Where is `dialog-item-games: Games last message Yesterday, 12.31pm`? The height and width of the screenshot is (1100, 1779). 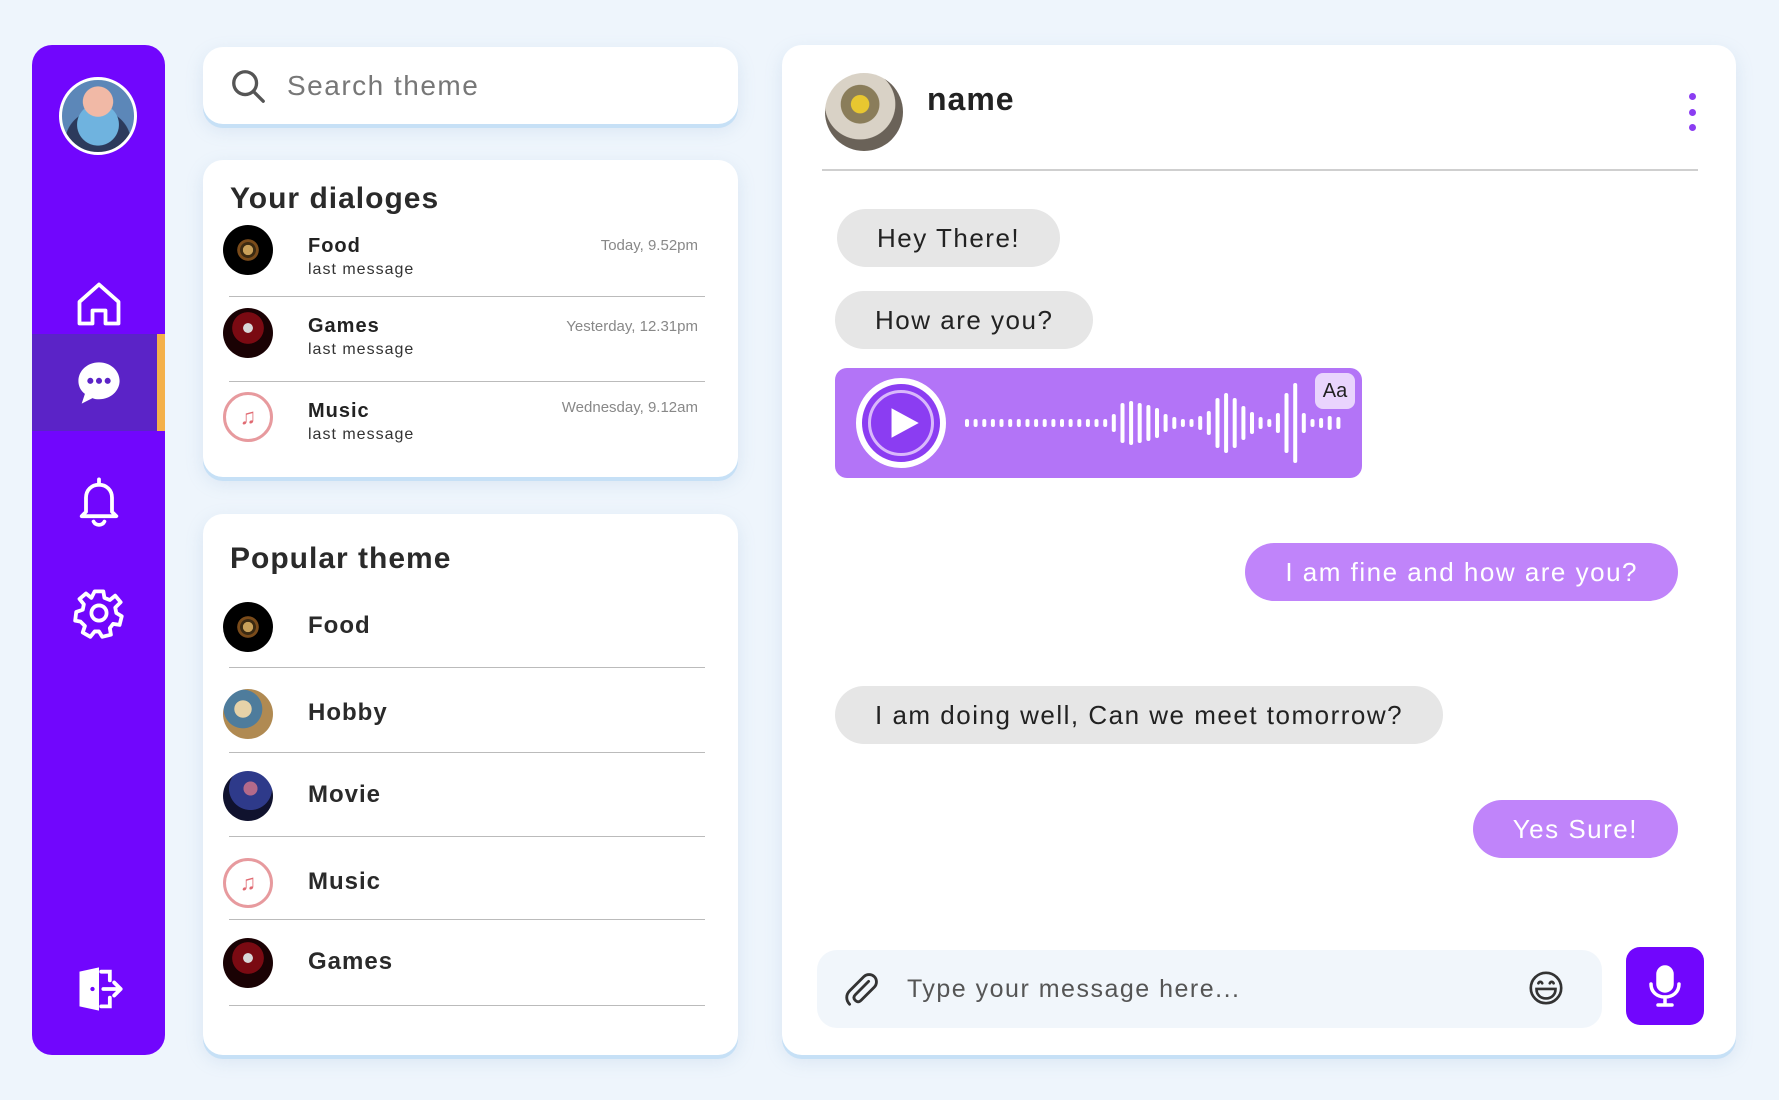
dialog-item-games: Games last message Yesterday, 12.31pm is located at coordinates (470, 338).